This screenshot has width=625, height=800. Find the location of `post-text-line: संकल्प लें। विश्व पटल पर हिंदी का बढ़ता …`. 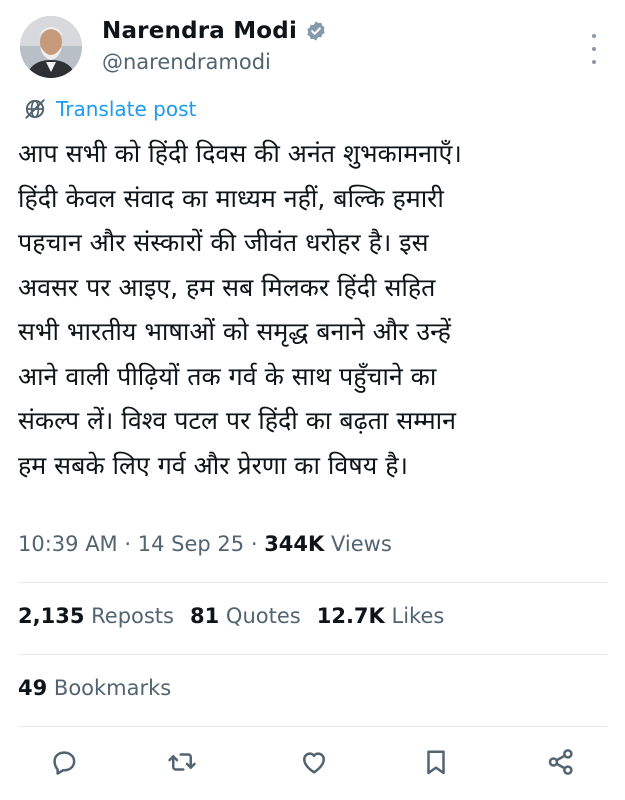

post-text-line: संकल्प लें। विश्व पटल पर हिंदी का बढ़ता … is located at coordinates (237, 420).